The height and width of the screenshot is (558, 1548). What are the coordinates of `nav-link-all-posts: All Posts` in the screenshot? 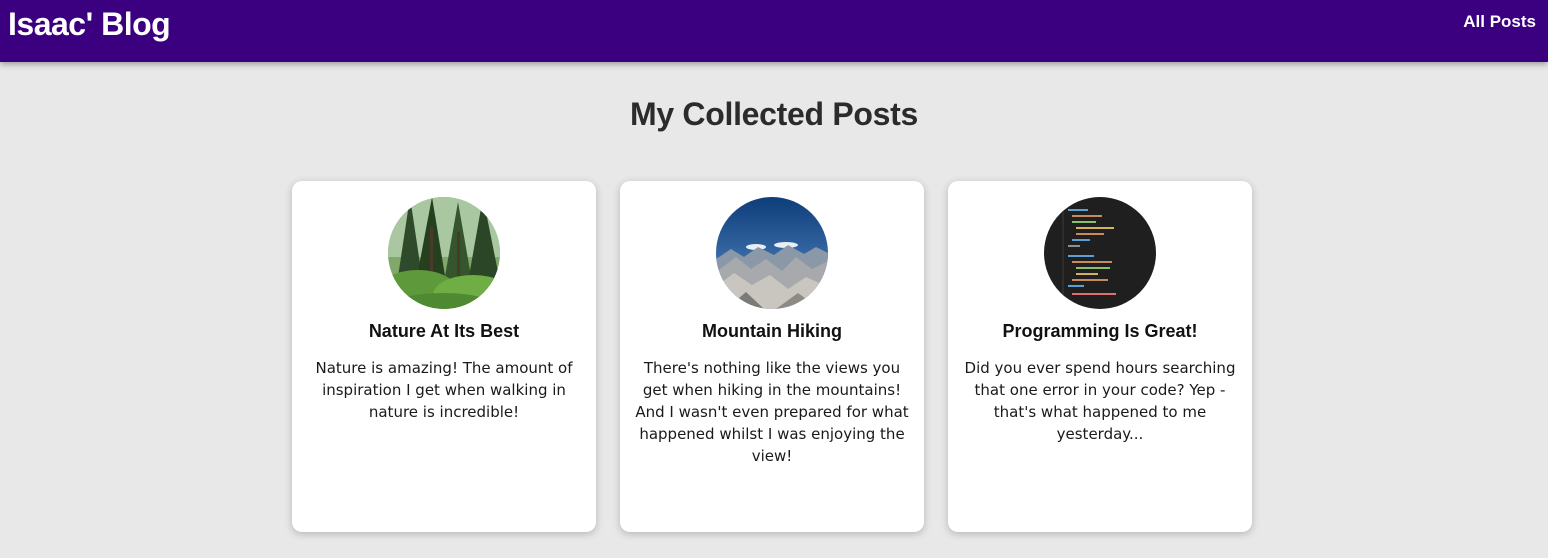 It's located at (1499, 22).